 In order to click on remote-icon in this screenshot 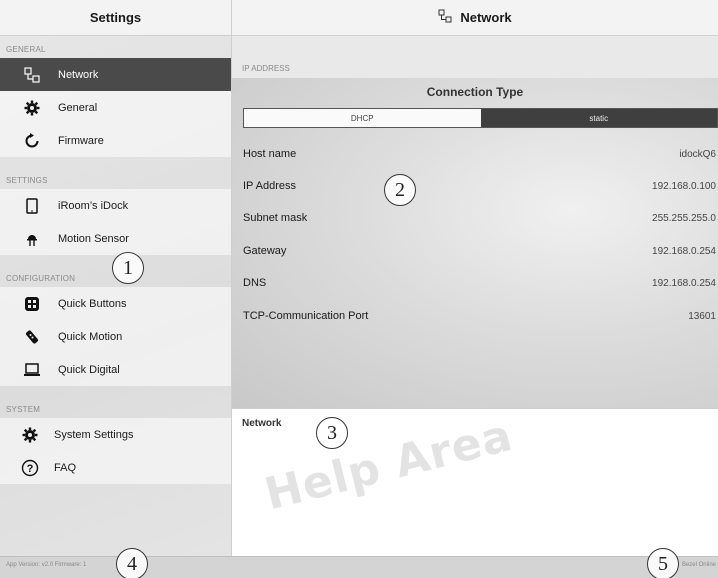, I will do `click(32, 337)`.